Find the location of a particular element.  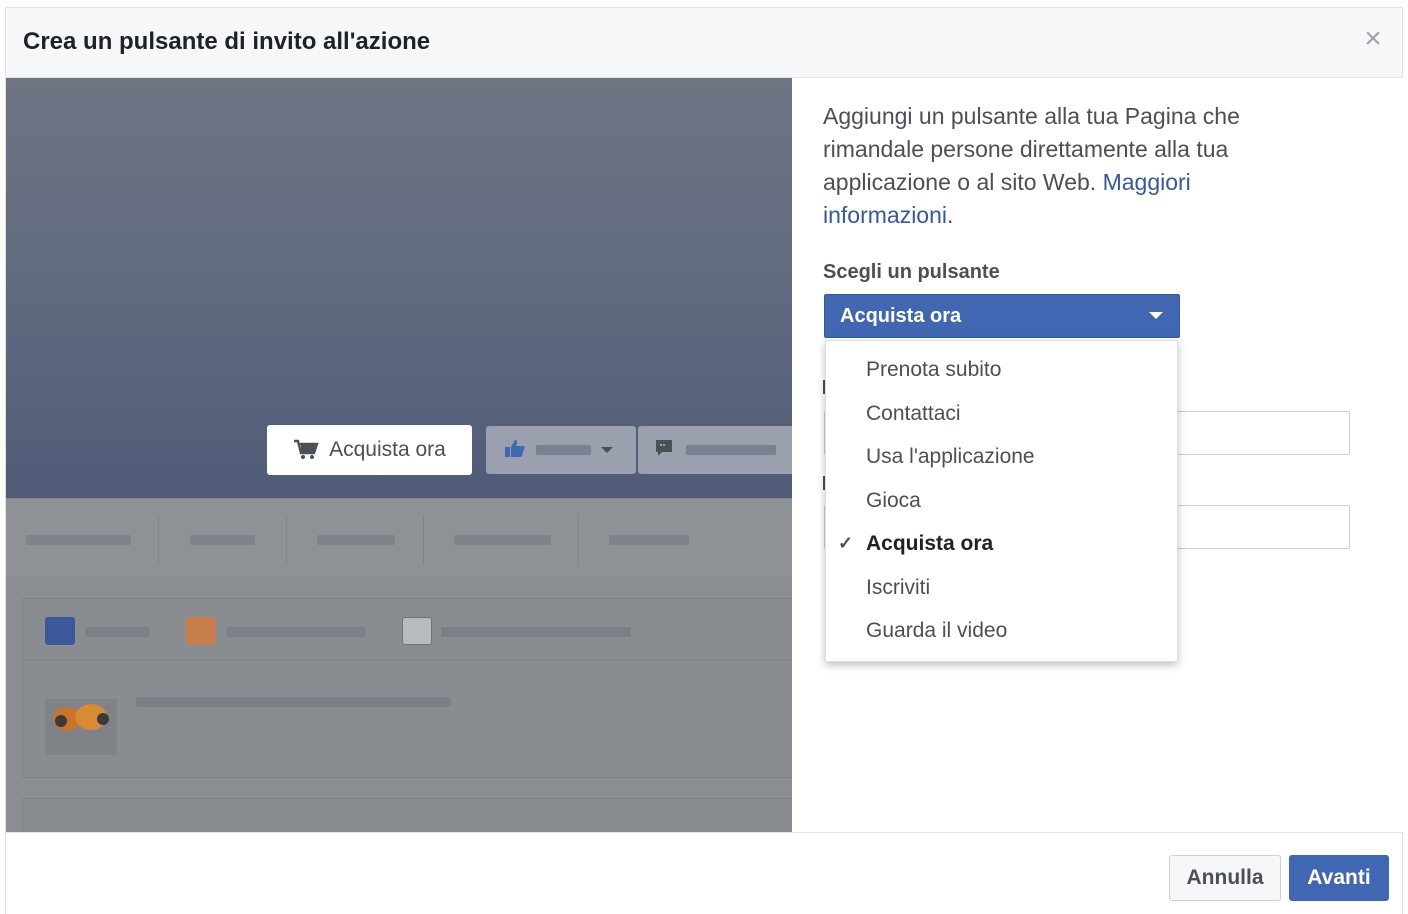

description-end: . is located at coordinates (950, 215).